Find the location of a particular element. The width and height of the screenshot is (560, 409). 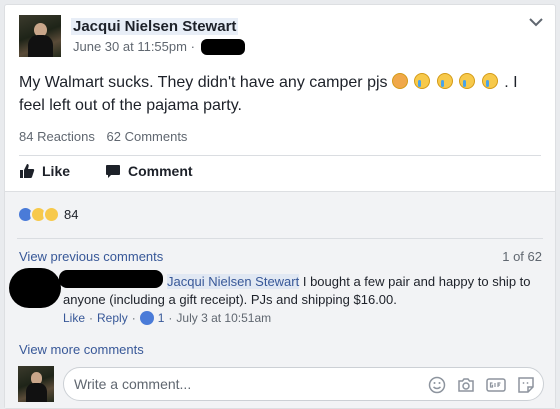

current-user-avatar is located at coordinates (36, 384).